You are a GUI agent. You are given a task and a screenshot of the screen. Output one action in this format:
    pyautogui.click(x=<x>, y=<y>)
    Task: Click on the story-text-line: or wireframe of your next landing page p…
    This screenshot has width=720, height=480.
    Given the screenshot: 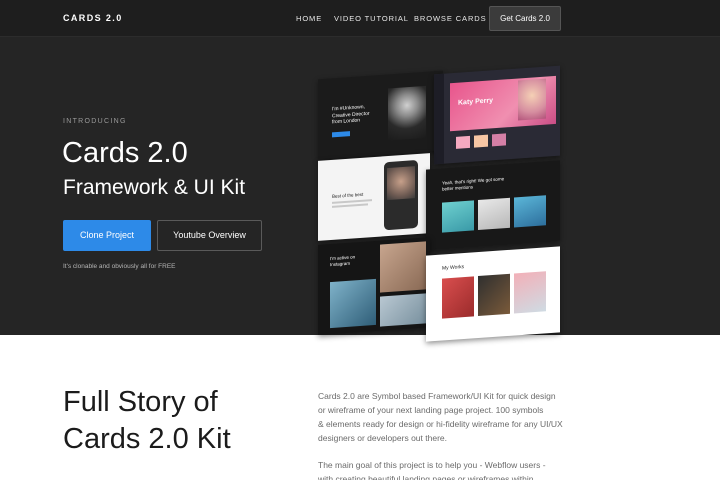 What is the action you would take?
    pyautogui.click(x=431, y=410)
    